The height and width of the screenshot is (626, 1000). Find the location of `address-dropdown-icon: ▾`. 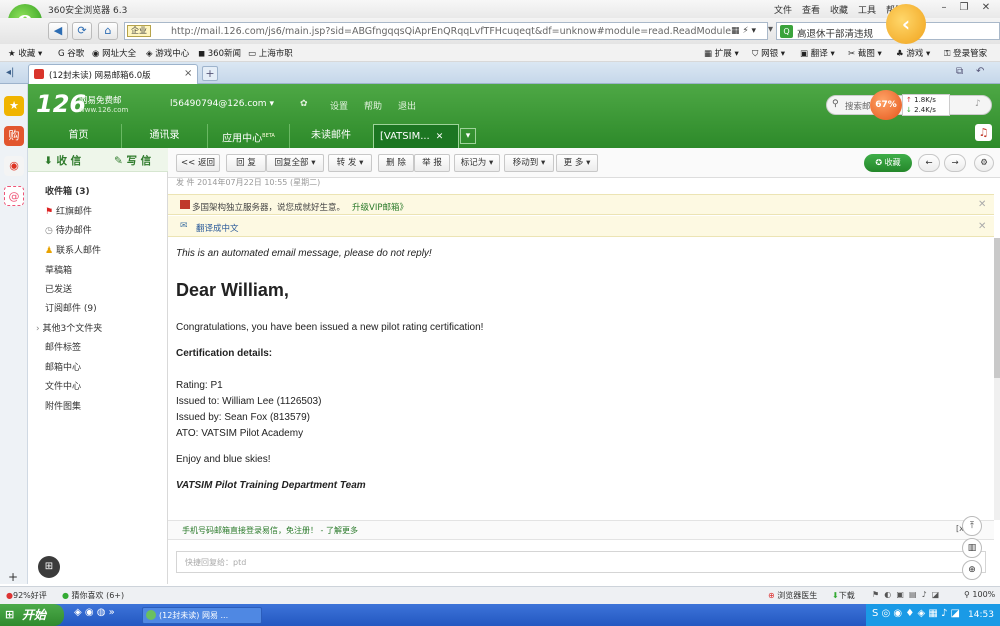

address-dropdown-icon: ▾ is located at coordinates (770, 29).